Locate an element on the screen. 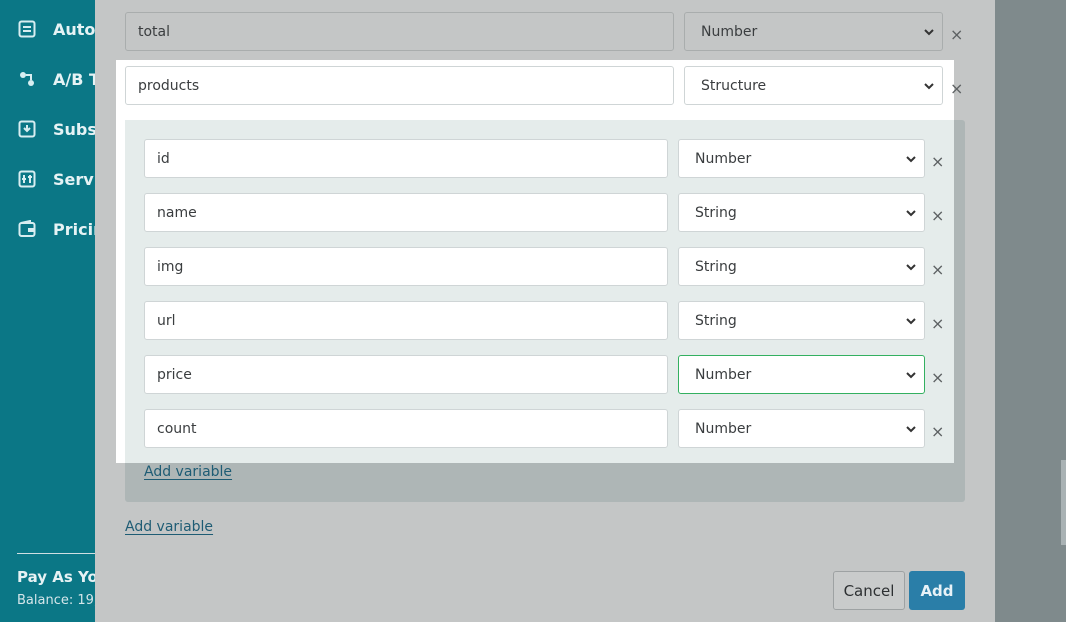 Image resolution: width=1066 pixels, height=622 pixels. add-variable-link: Add variable is located at coordinates (169, 527).